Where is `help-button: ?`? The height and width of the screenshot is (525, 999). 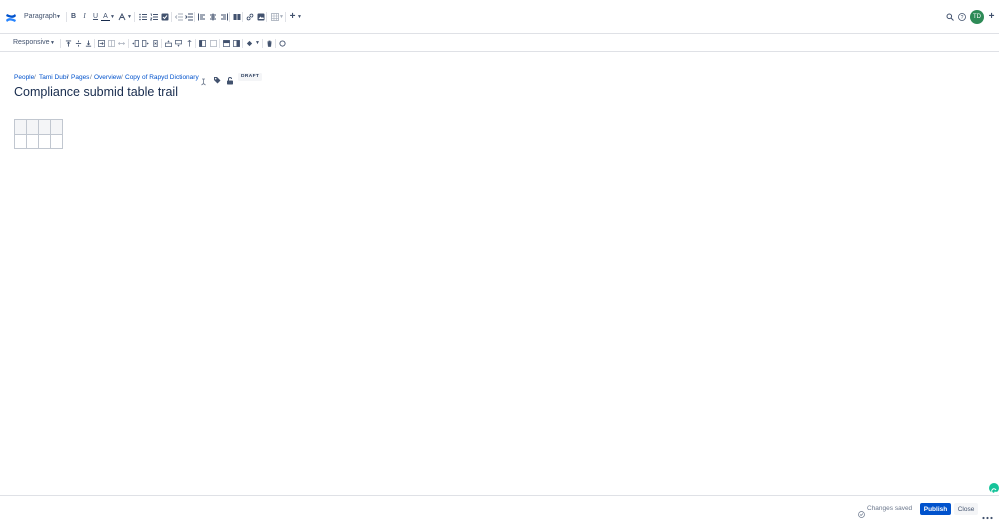
help-button: ? is located at coordinates (961, 16).